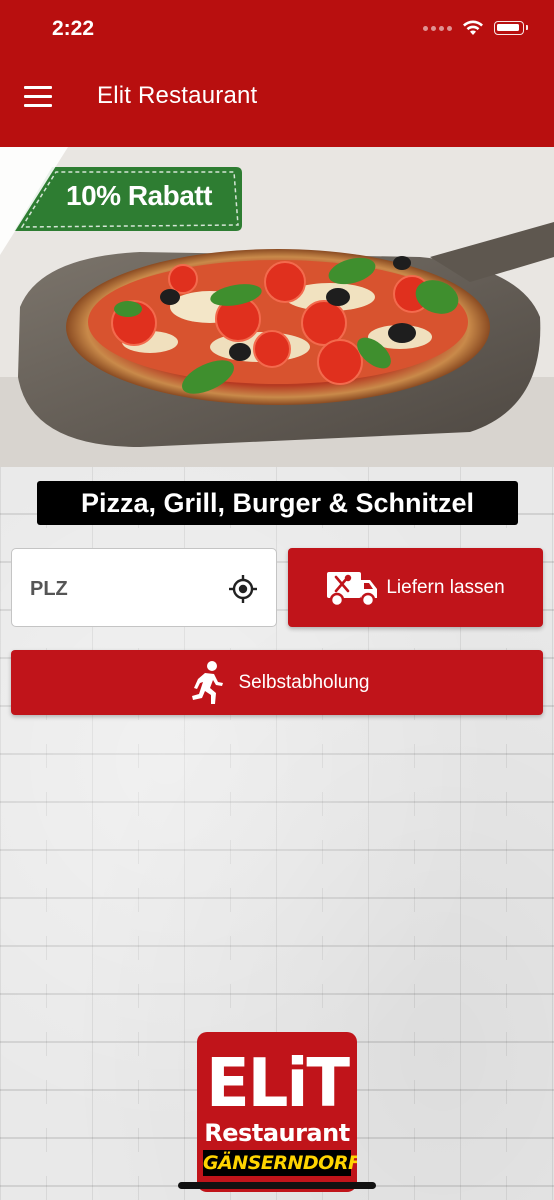  What do you see at coordinates (277, 503) in the screenshot?
I see `tagline-banner: Pizza, Grill, Burger & Schnitzel` at bounding box center [277, 503].